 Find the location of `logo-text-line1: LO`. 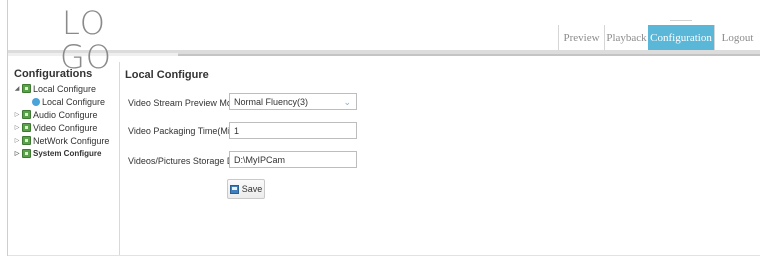

logo-text-line1: LO is located at coordinates (84, 23).